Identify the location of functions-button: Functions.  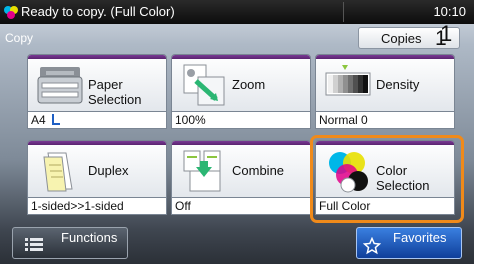
(70, 243).